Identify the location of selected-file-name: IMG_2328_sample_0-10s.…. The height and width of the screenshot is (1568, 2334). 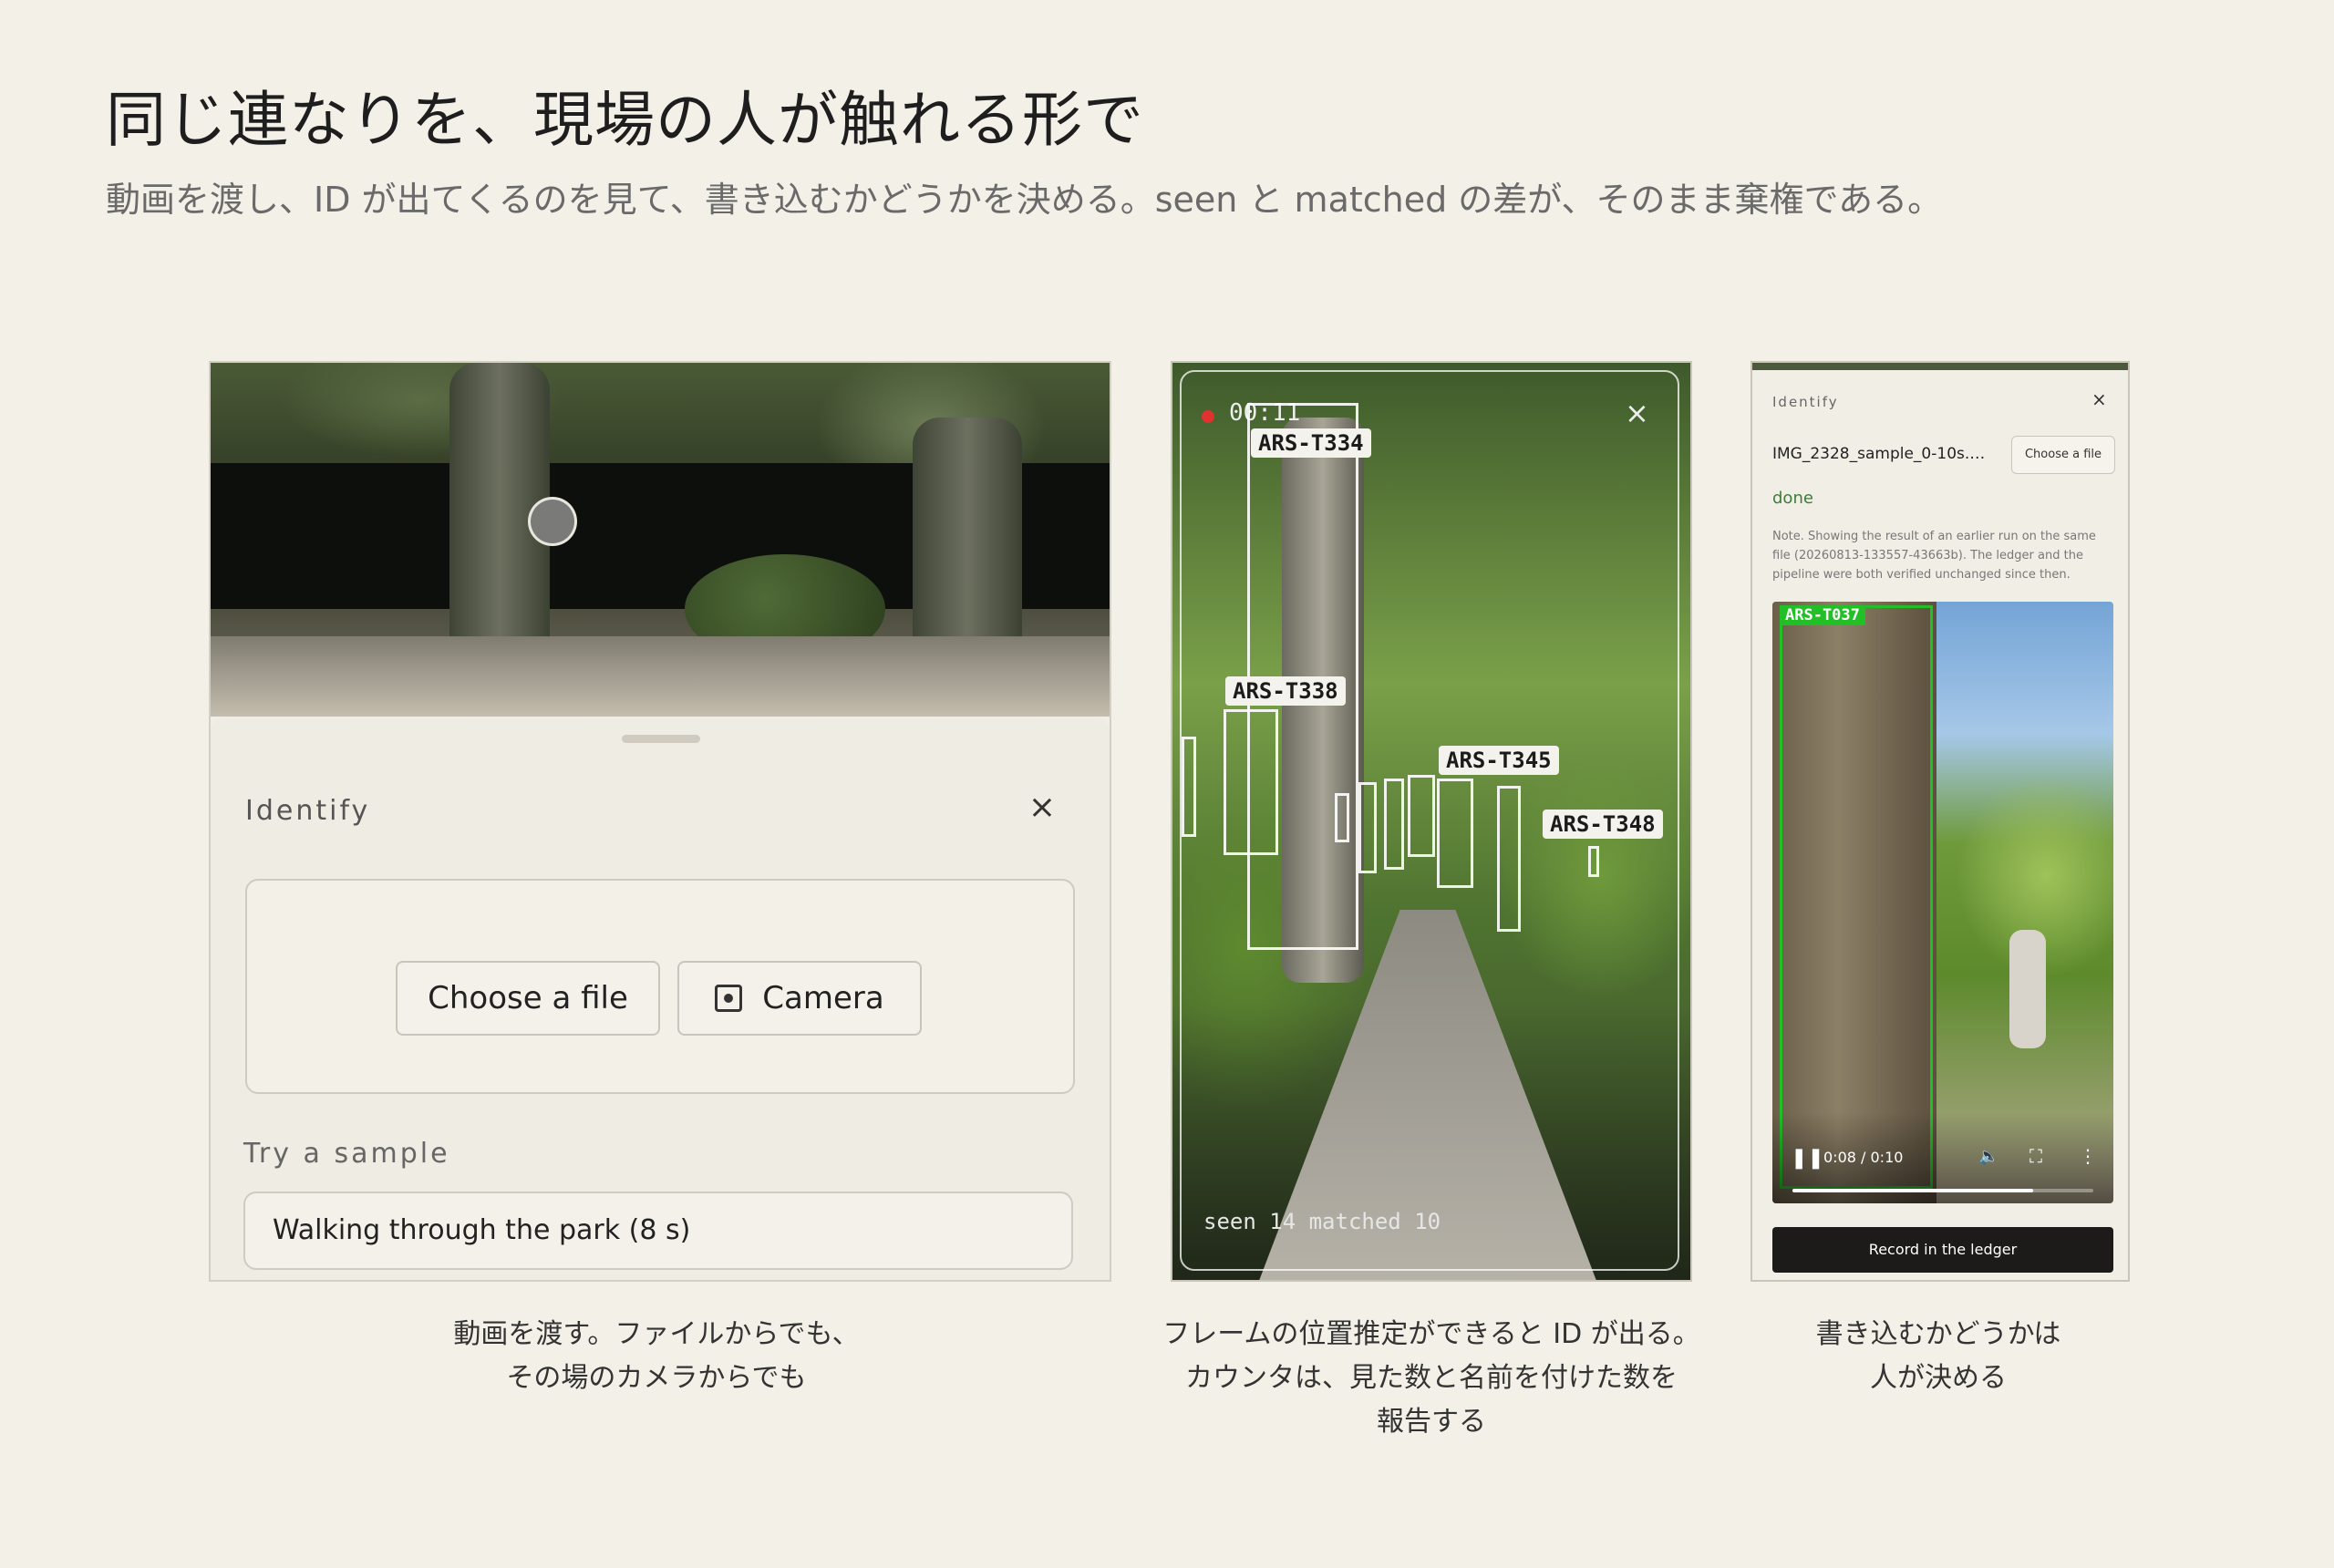
(1879, 454).